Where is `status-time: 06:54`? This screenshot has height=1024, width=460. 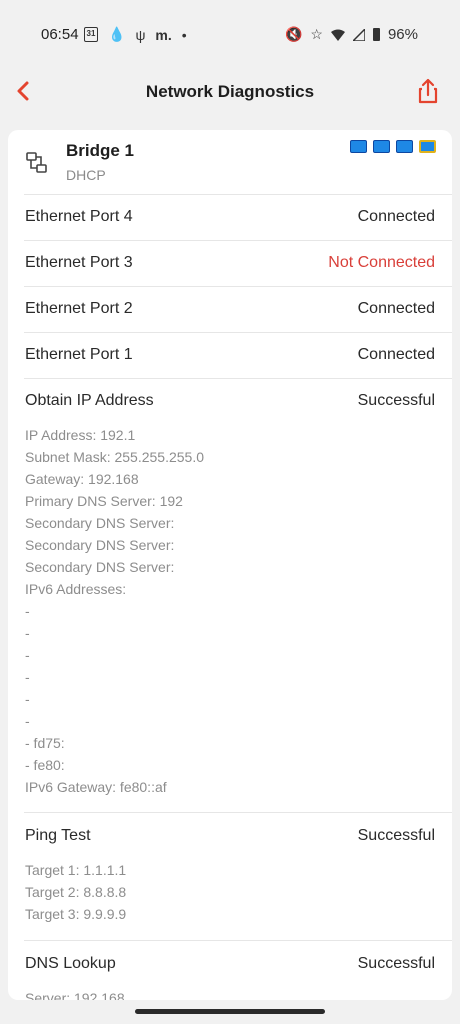
status-time: 06:54 is located at coordinates (60, 34).